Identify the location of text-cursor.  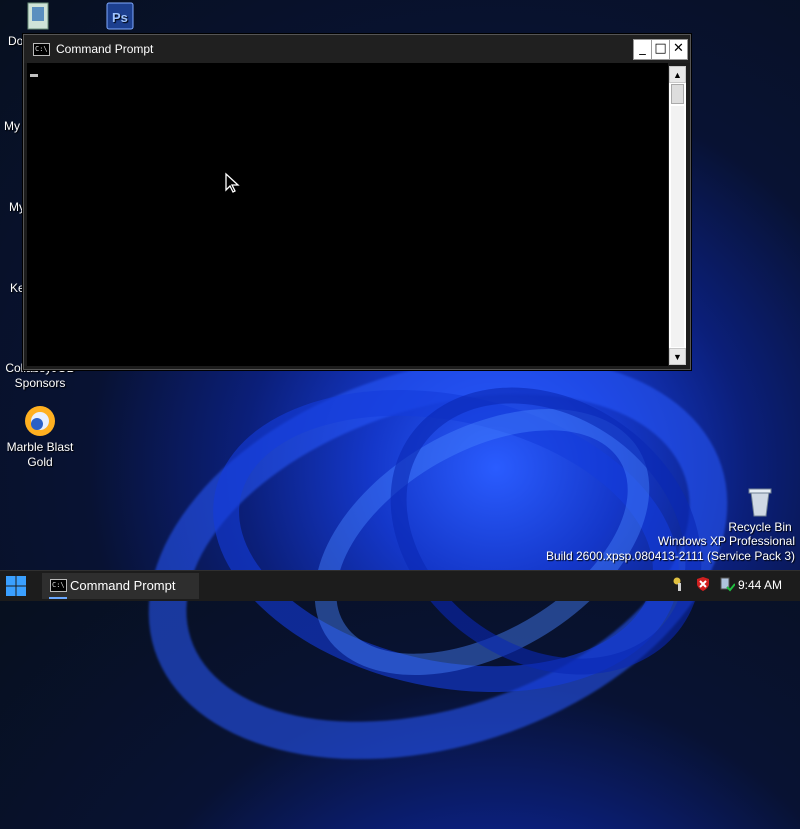
(34, 75).